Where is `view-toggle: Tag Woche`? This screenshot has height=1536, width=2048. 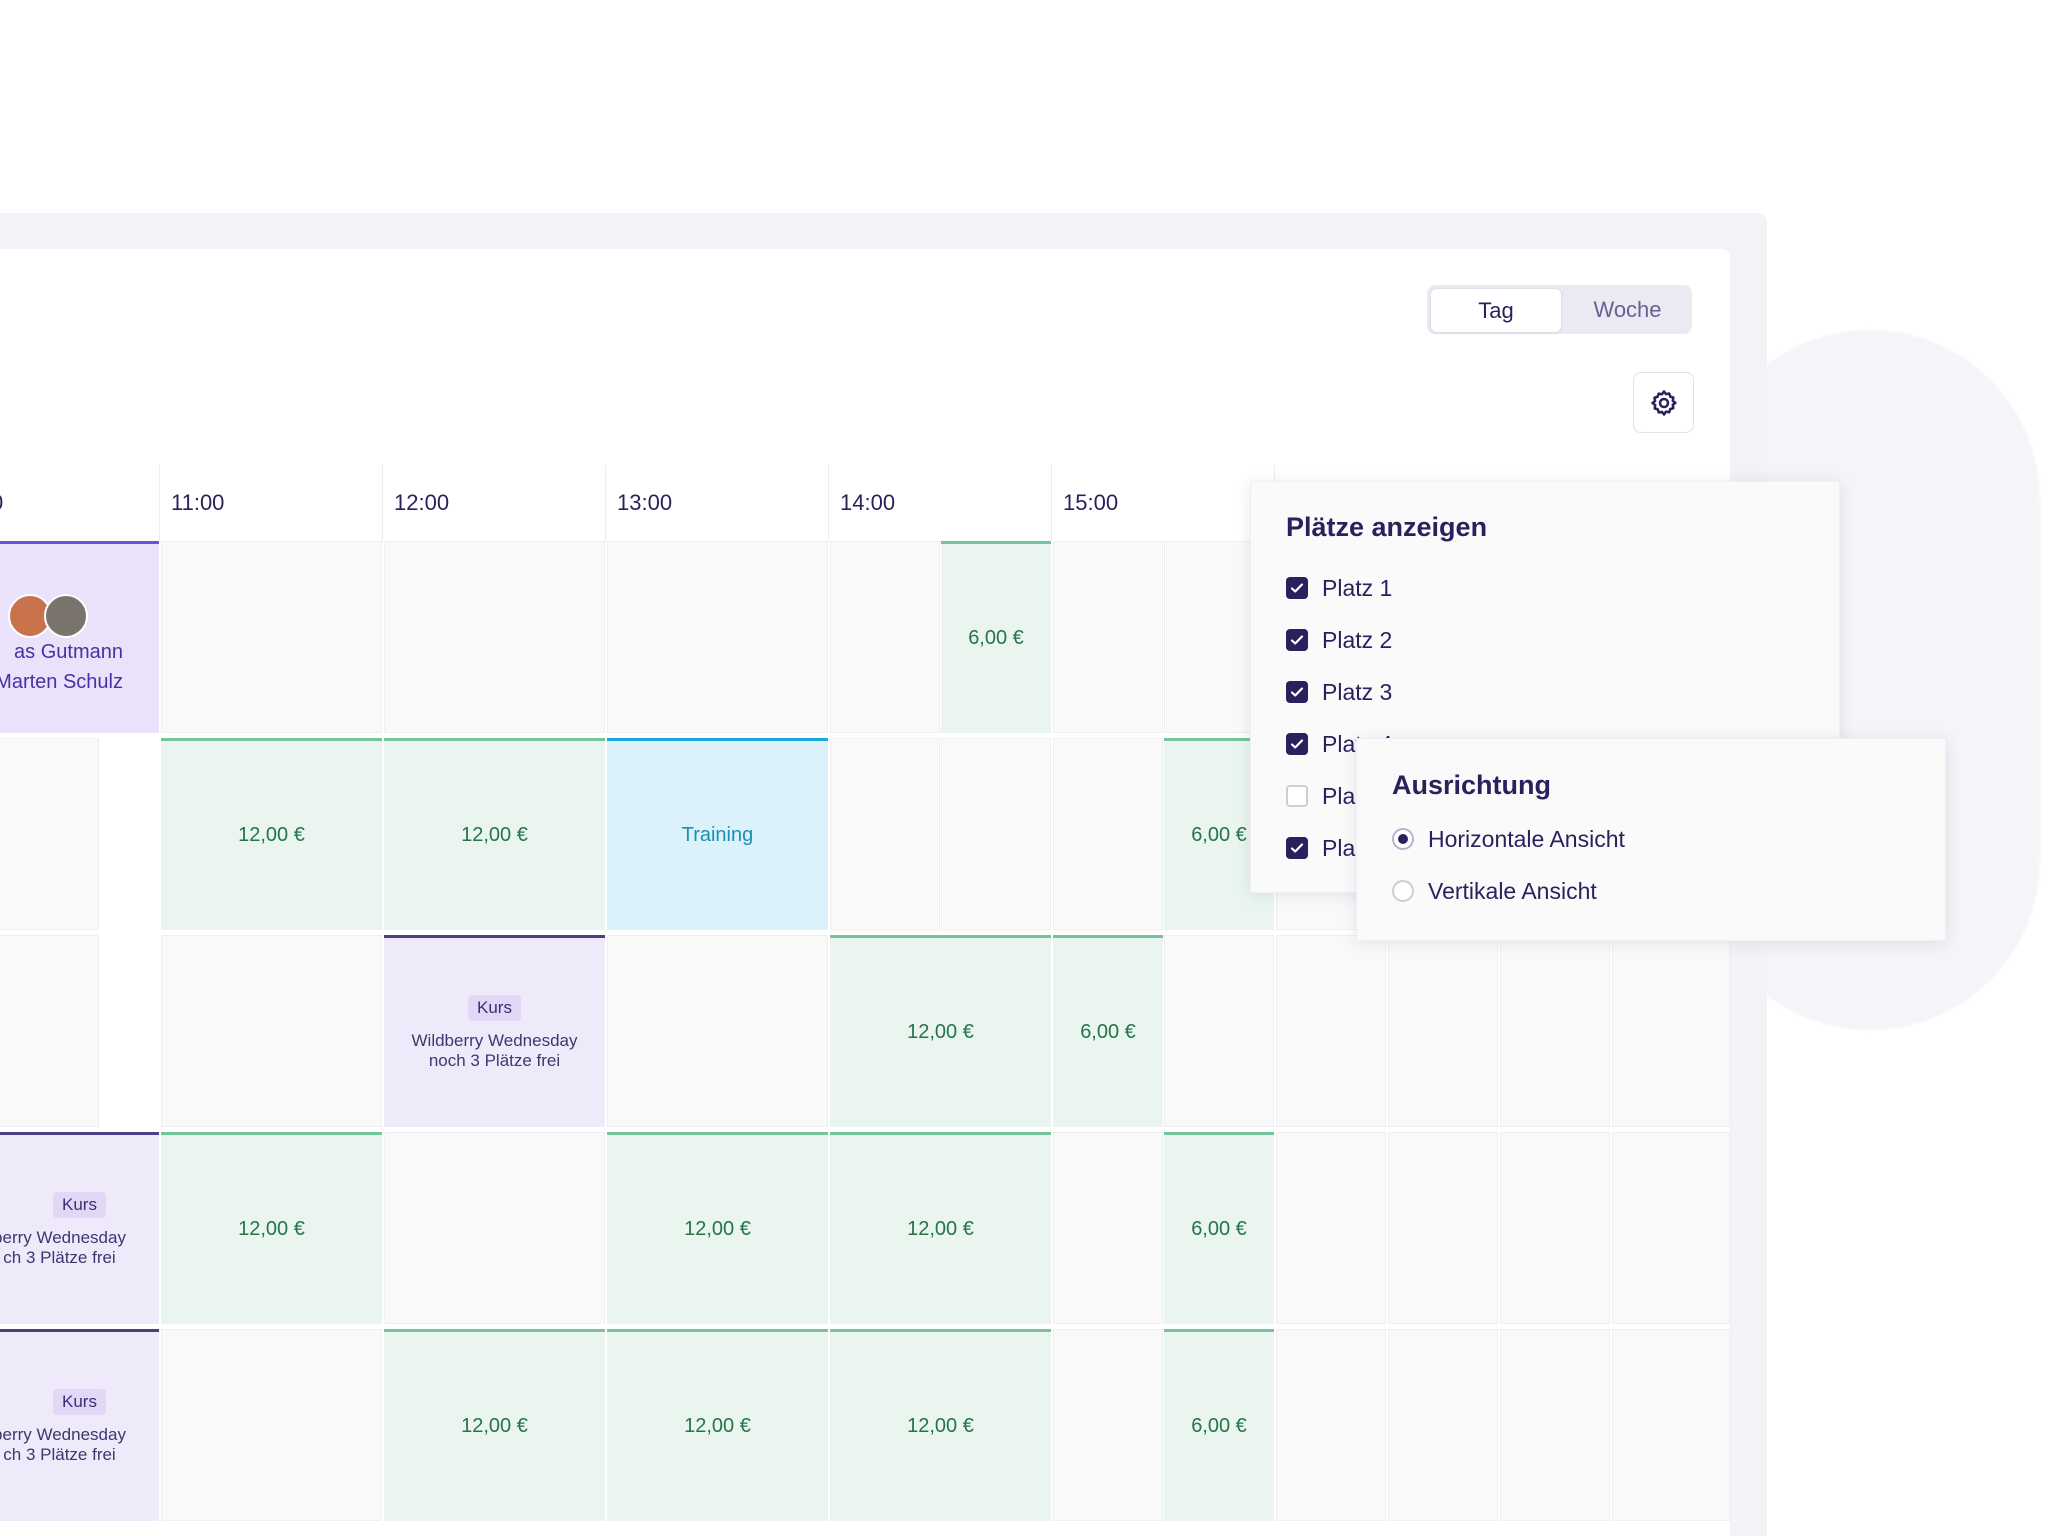
view-toggle: Tag Woche is located at coordinates (1559, 309).